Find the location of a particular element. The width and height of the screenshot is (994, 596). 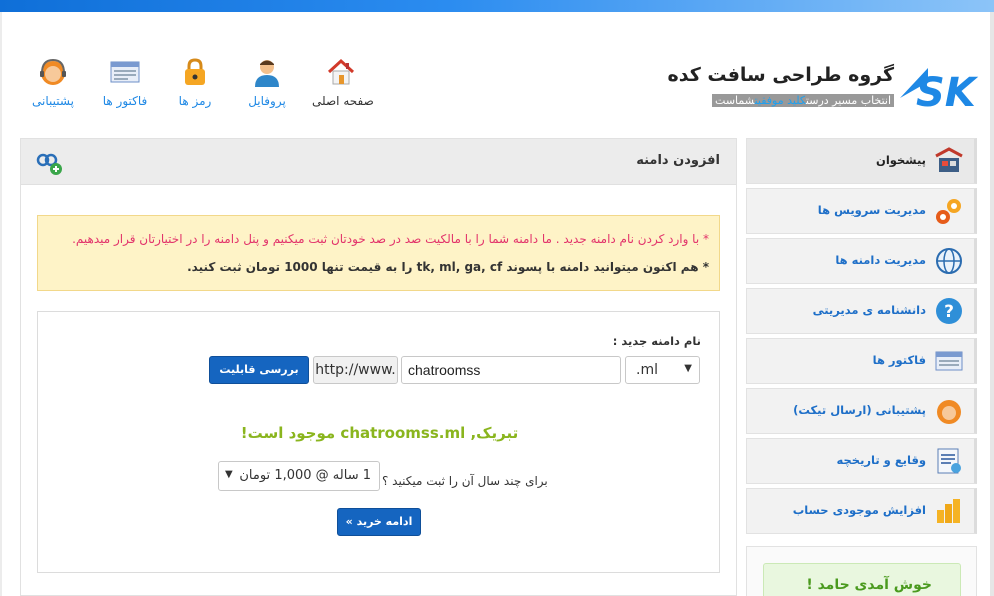

topnav-passwords: رمز ها is located at coordinates (195, 82).